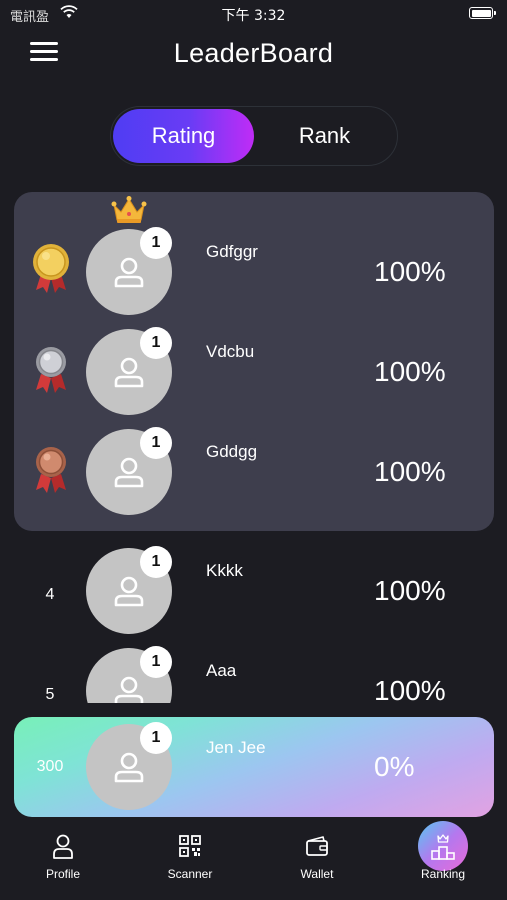 This screenshot has width=507, height=900. Describe the element at coordinates (129, 209) in the screenshot. I see `crown-icon` at that location.